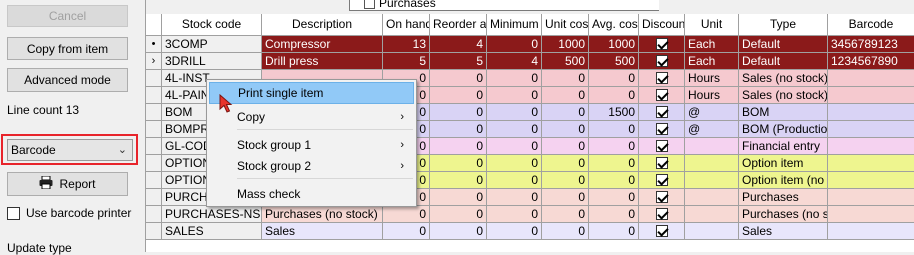  What do you see at coordinates (311, 166) in the screenshot?
I see `menu-item-stock-group-2: Stock group 2 ›` at bounding box center [311, 166].